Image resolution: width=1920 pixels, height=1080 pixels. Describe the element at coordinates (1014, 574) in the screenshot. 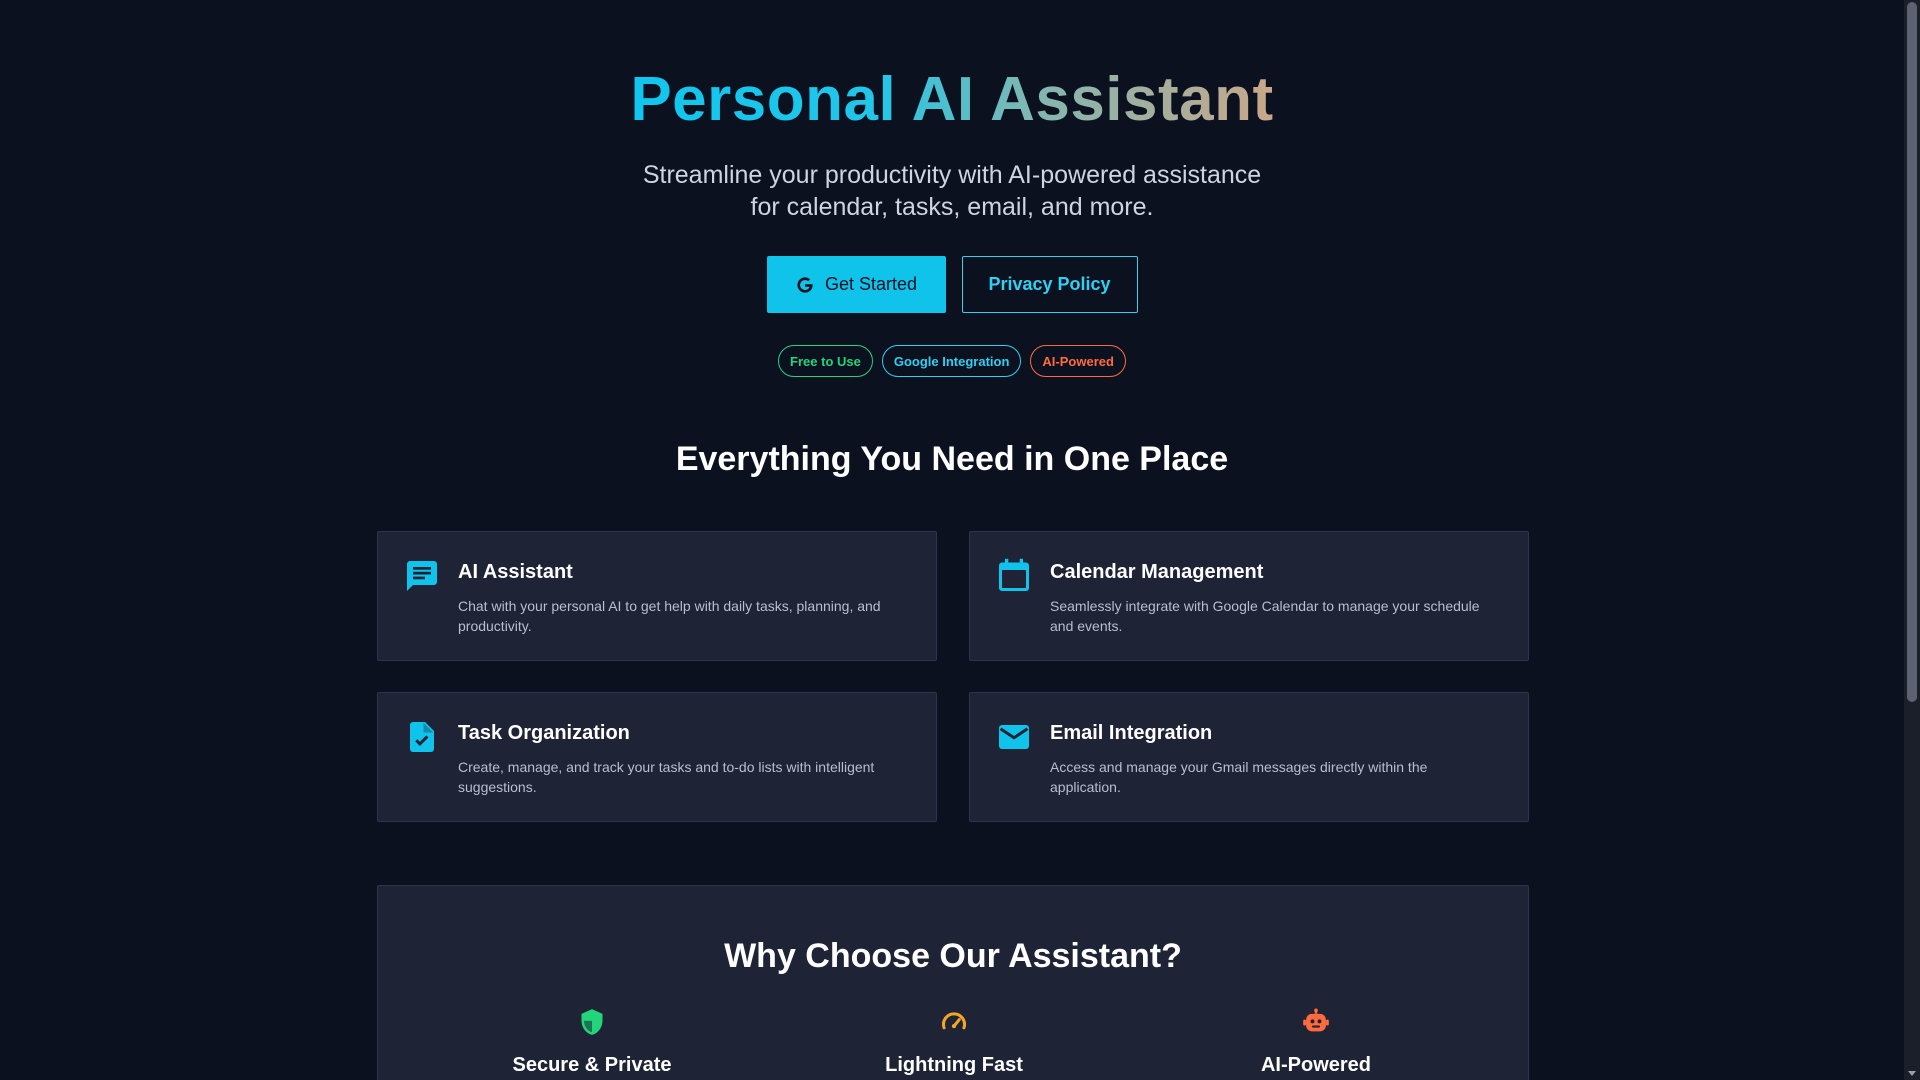

I see `calendar-icon` at that location.